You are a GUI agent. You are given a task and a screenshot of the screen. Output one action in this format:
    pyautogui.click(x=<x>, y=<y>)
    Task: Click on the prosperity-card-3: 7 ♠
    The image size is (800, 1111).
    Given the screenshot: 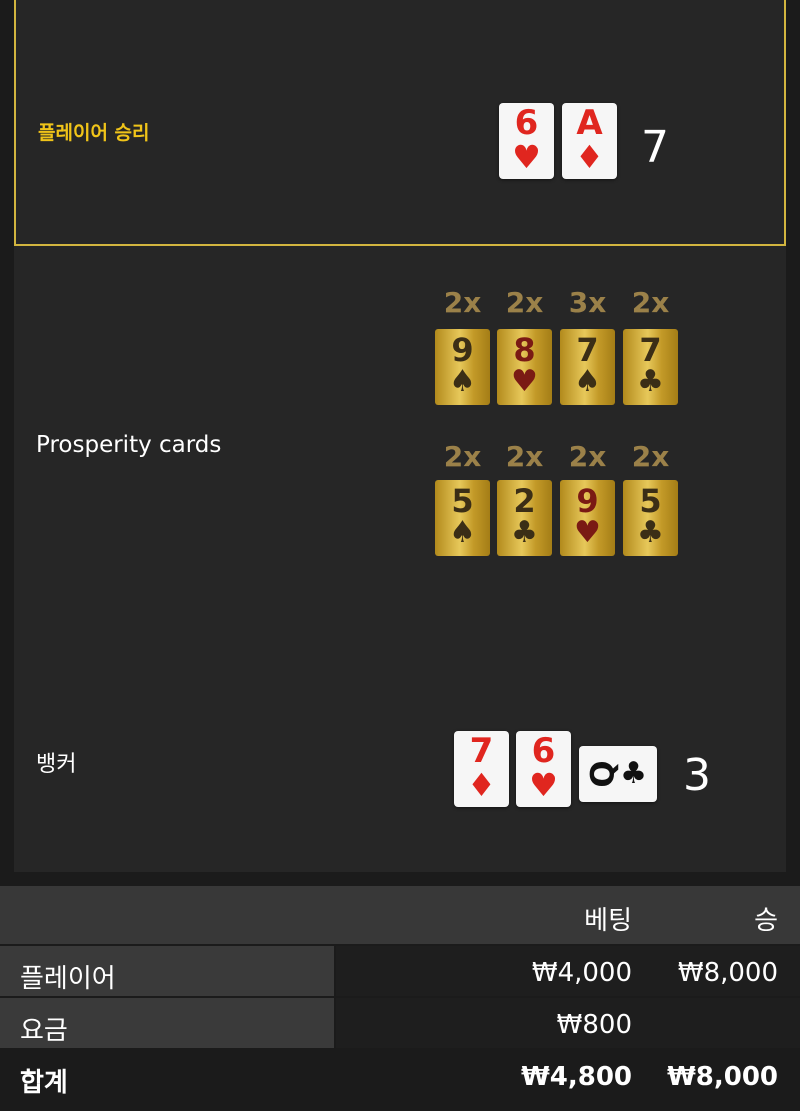 What is the action you would take?
    pyautogui.click(x=587, y=367)
    